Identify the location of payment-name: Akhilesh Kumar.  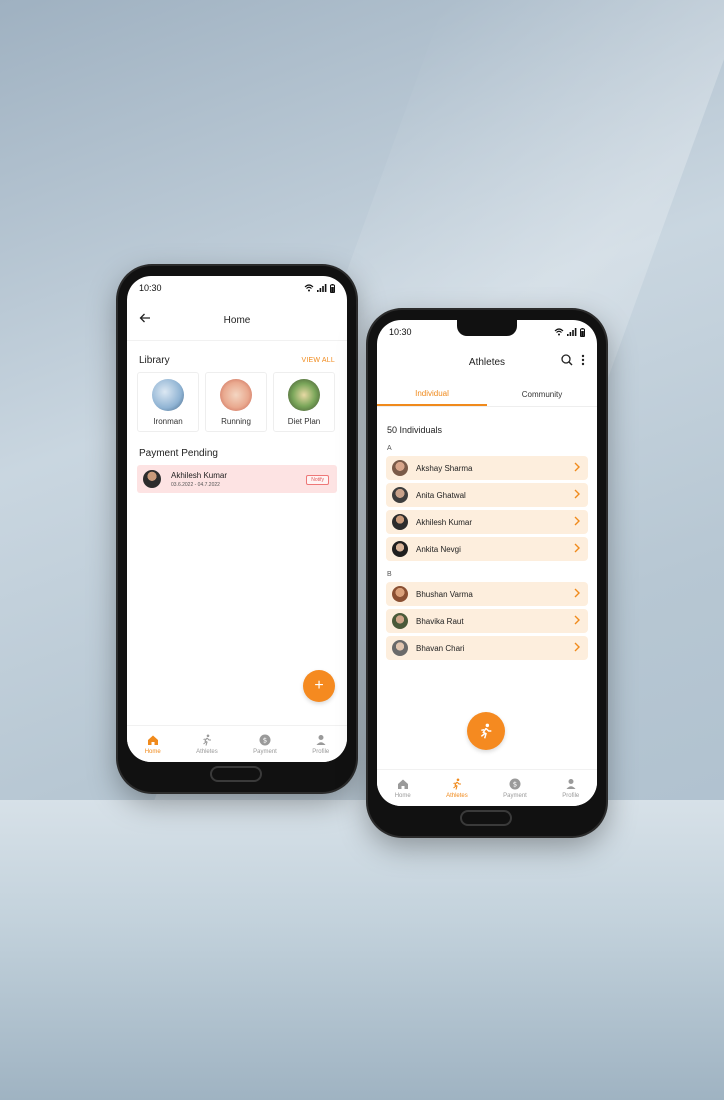
(199, 475).